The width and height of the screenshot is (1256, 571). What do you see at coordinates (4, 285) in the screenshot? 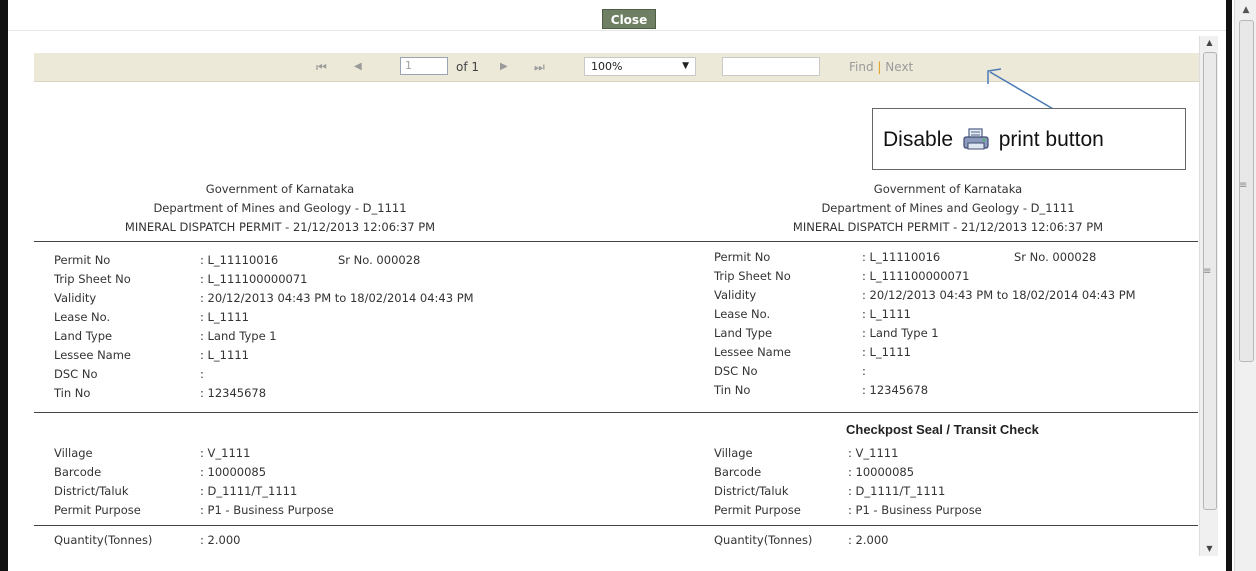
I see `window-left-edge` at bounding box center [4, 285].